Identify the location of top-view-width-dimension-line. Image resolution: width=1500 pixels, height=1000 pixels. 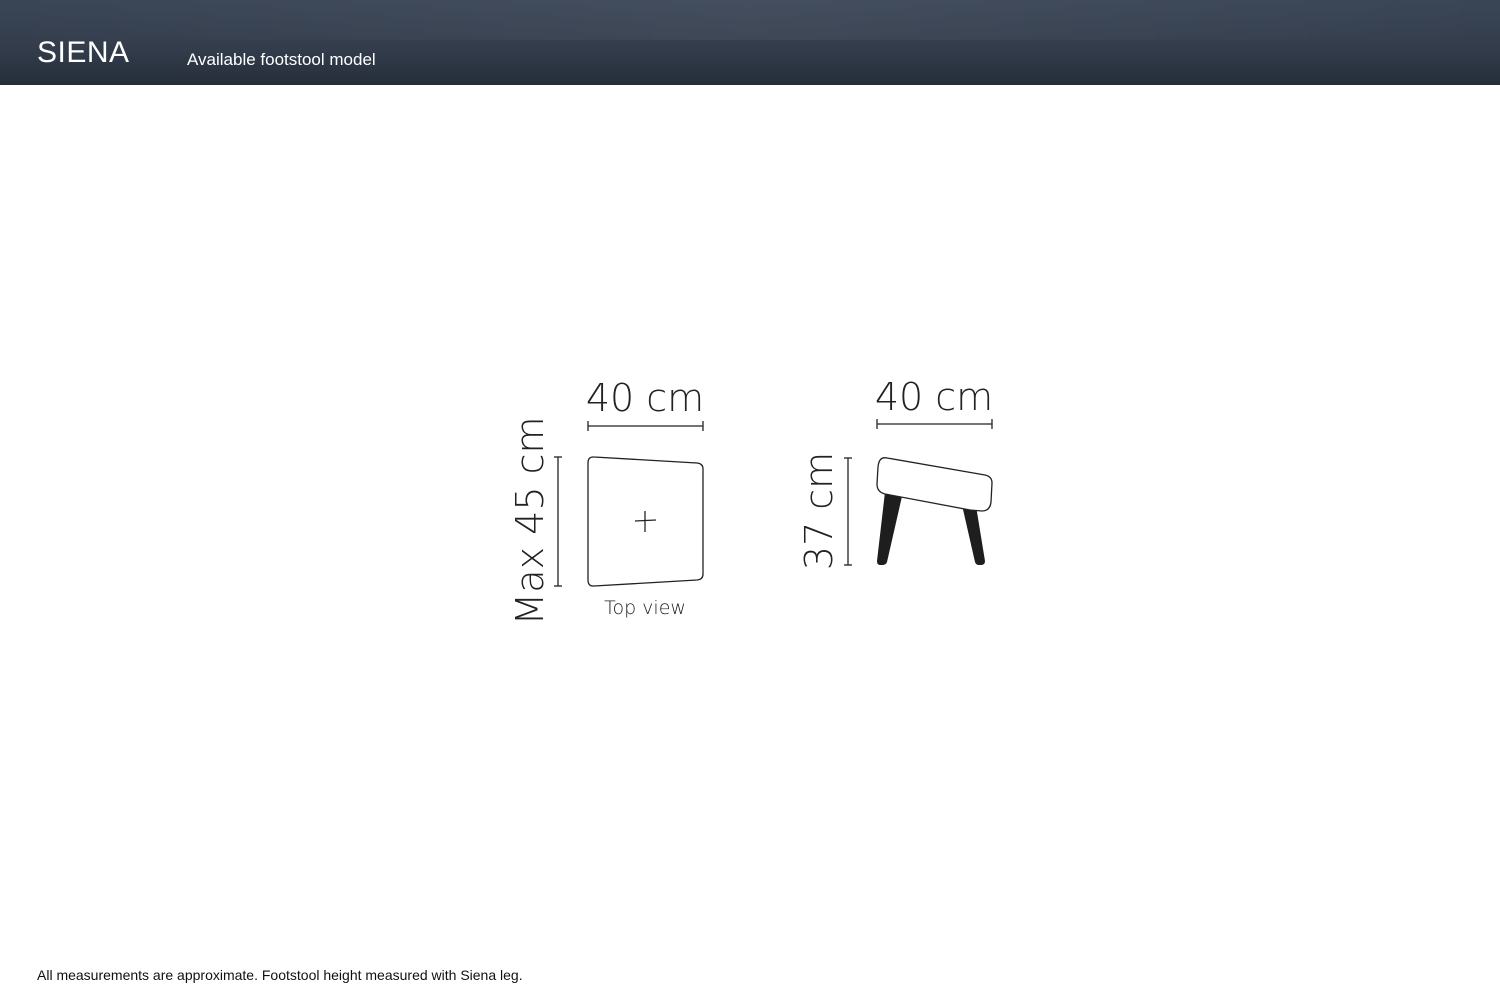
(645, 426).